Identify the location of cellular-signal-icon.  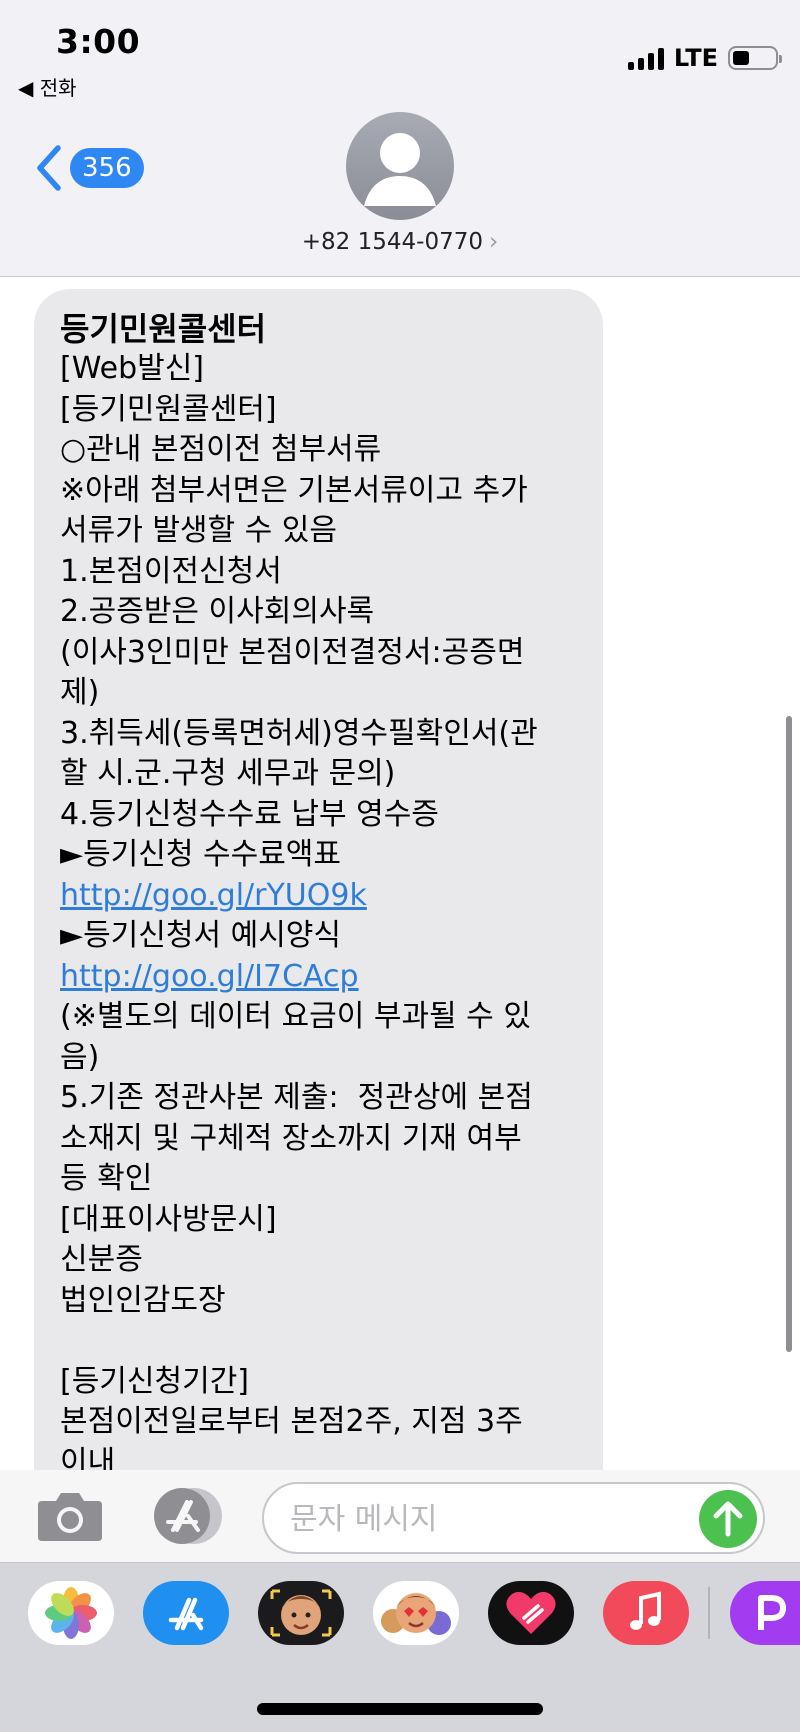
(645, 58).